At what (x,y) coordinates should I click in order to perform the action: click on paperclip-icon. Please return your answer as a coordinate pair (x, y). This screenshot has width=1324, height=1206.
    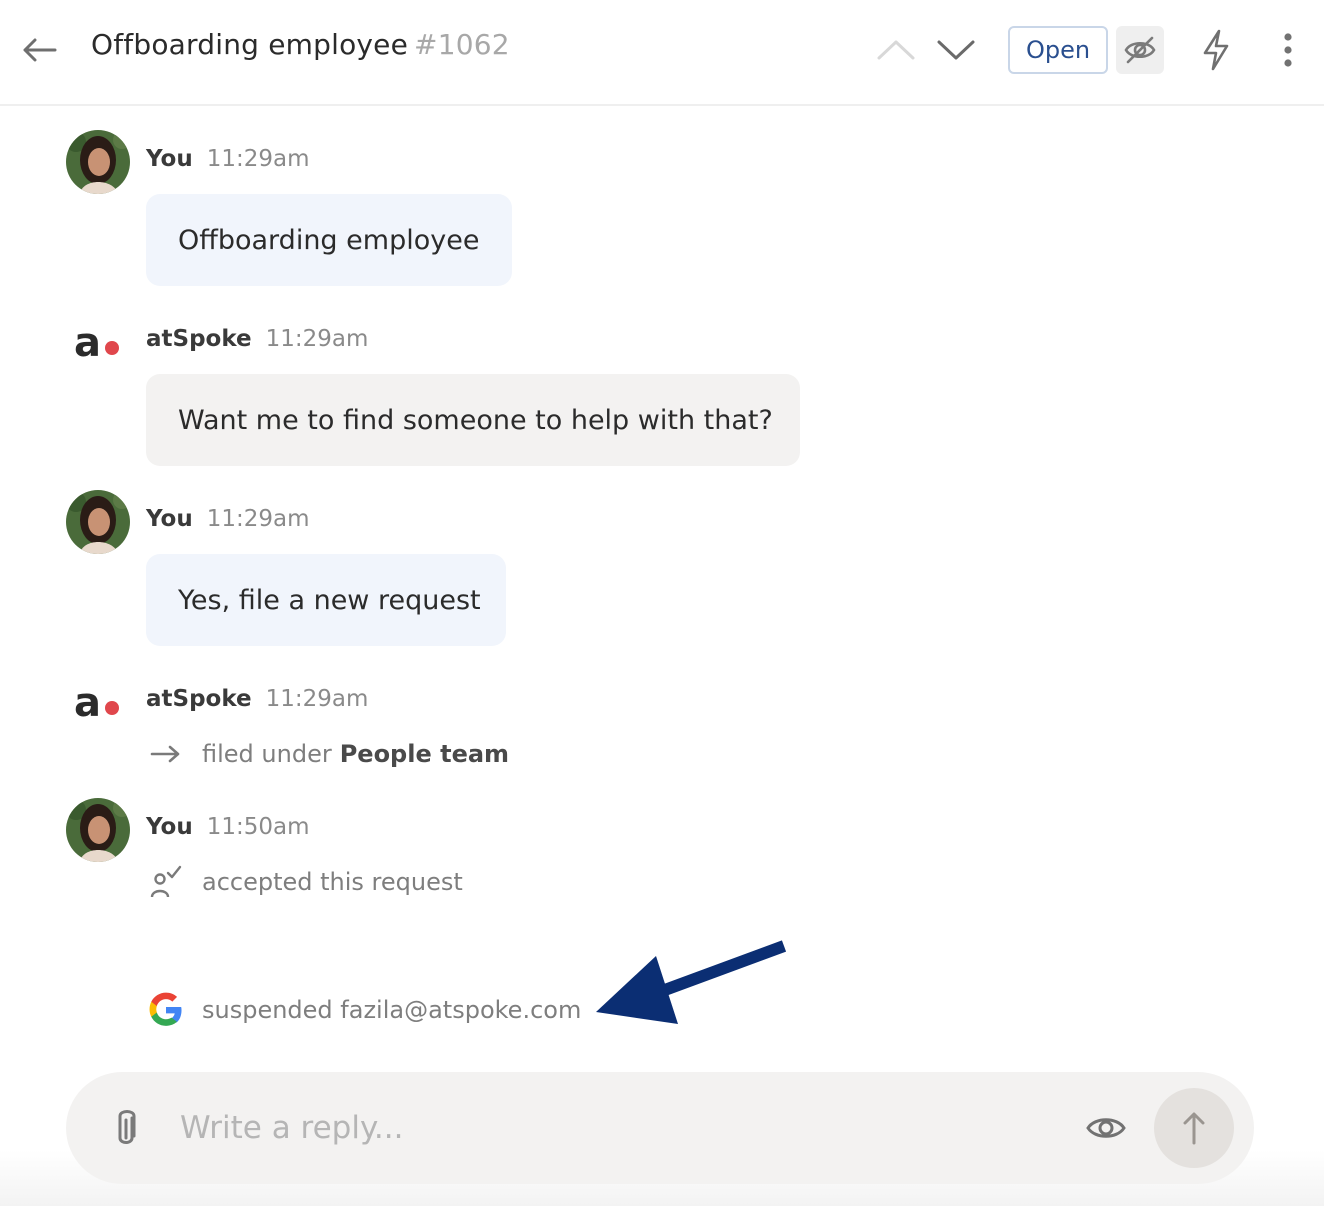
    Looking at the image, I should click on (127, 1127).